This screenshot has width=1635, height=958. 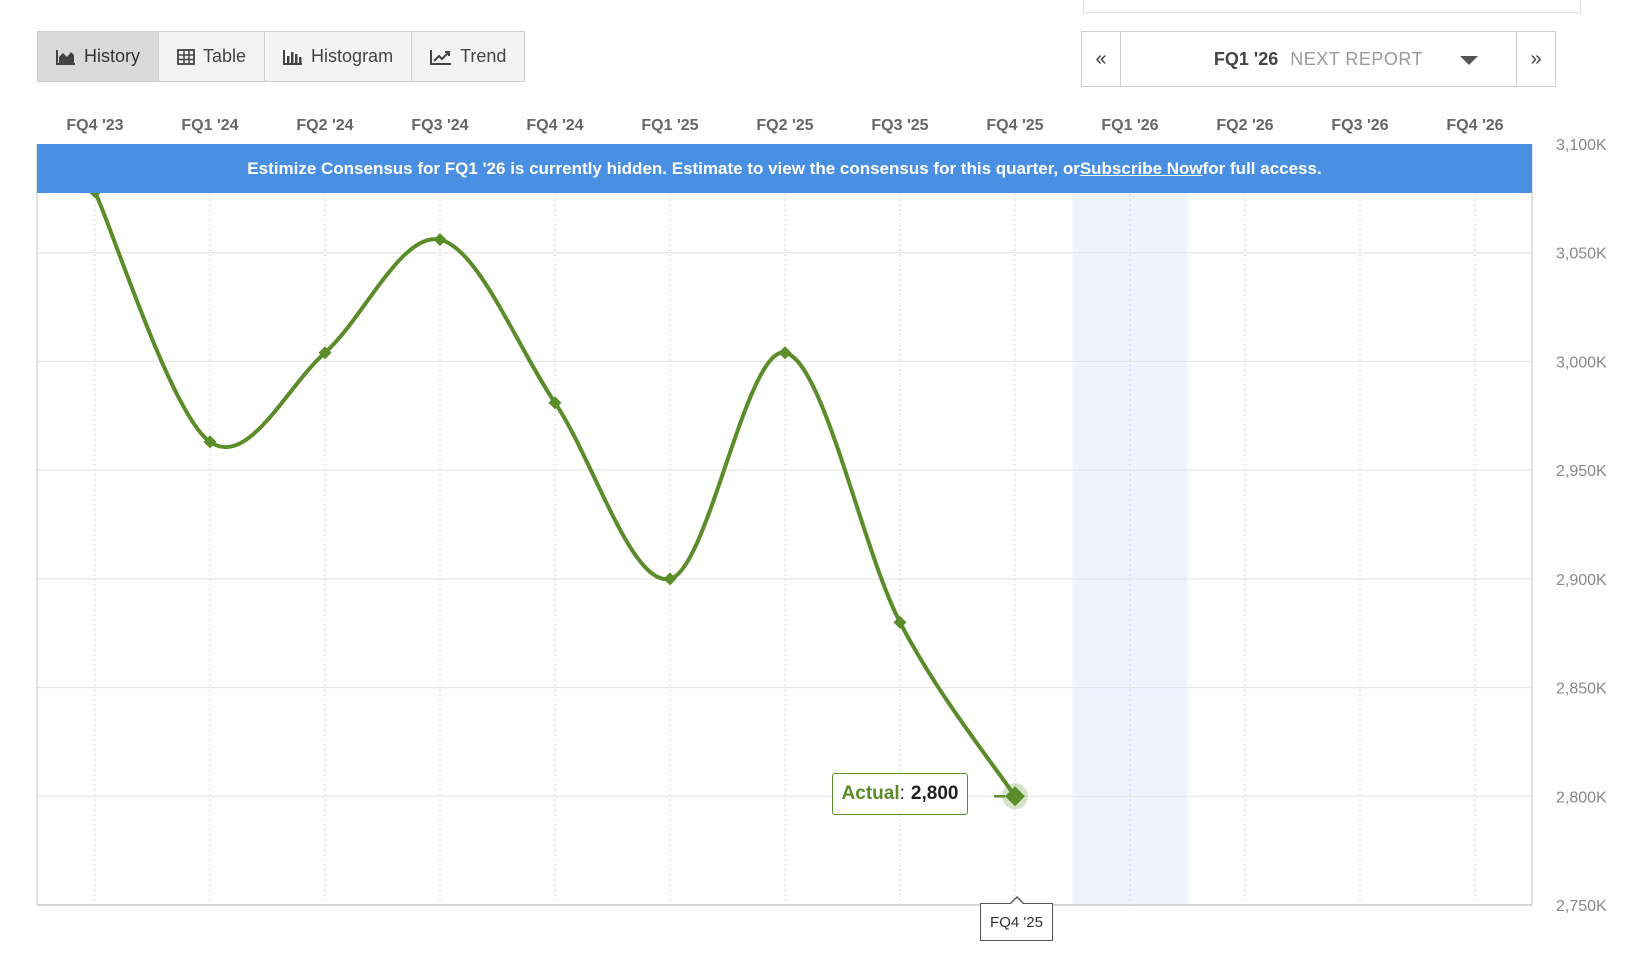 I want to click on x-tick-label: FQ1 '26, so click(x=1129, y=125).